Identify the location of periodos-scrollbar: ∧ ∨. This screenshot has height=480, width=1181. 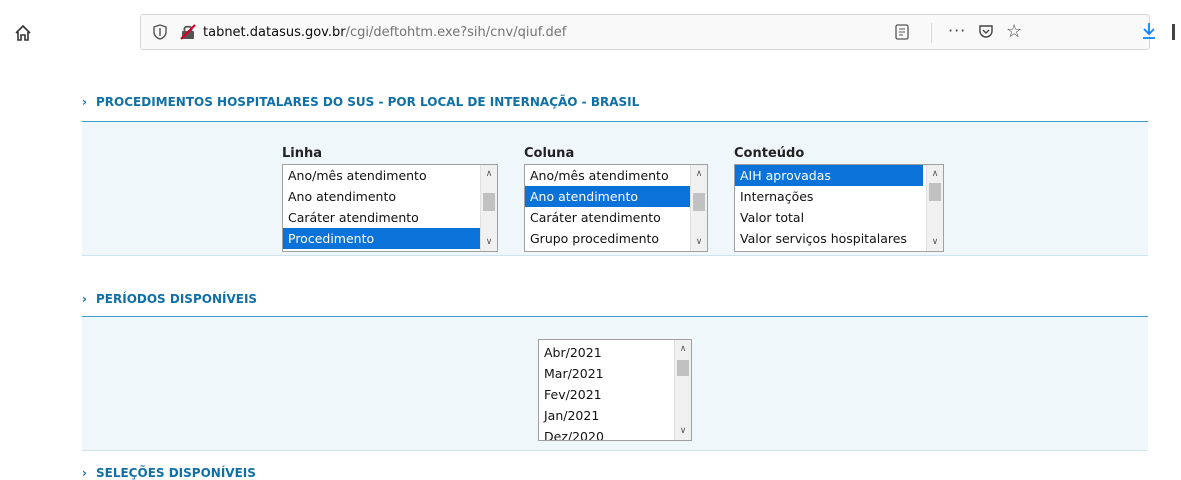
(682, 390).